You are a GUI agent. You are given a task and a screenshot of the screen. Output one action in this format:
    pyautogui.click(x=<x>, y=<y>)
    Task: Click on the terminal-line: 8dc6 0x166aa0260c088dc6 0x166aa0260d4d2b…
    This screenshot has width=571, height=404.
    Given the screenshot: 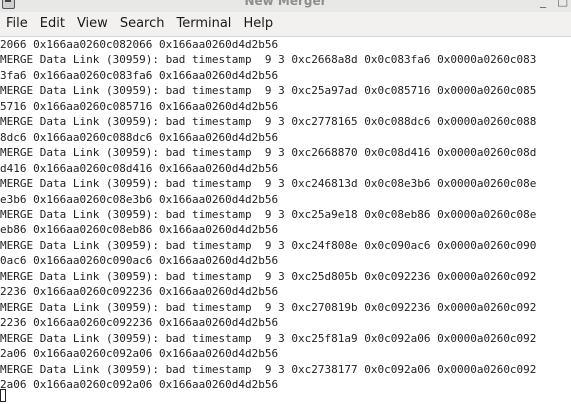 What is the action you would take?
    pyautogui.click(x=139, y=137)
    